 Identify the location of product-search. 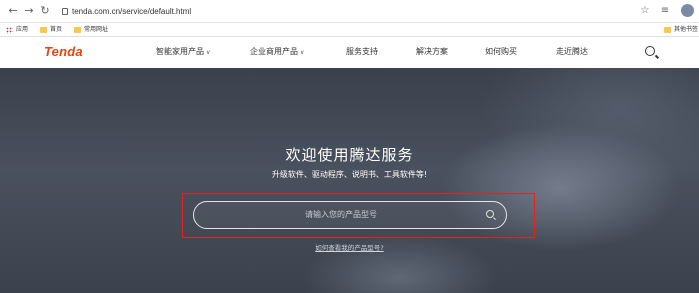
(350, 215).